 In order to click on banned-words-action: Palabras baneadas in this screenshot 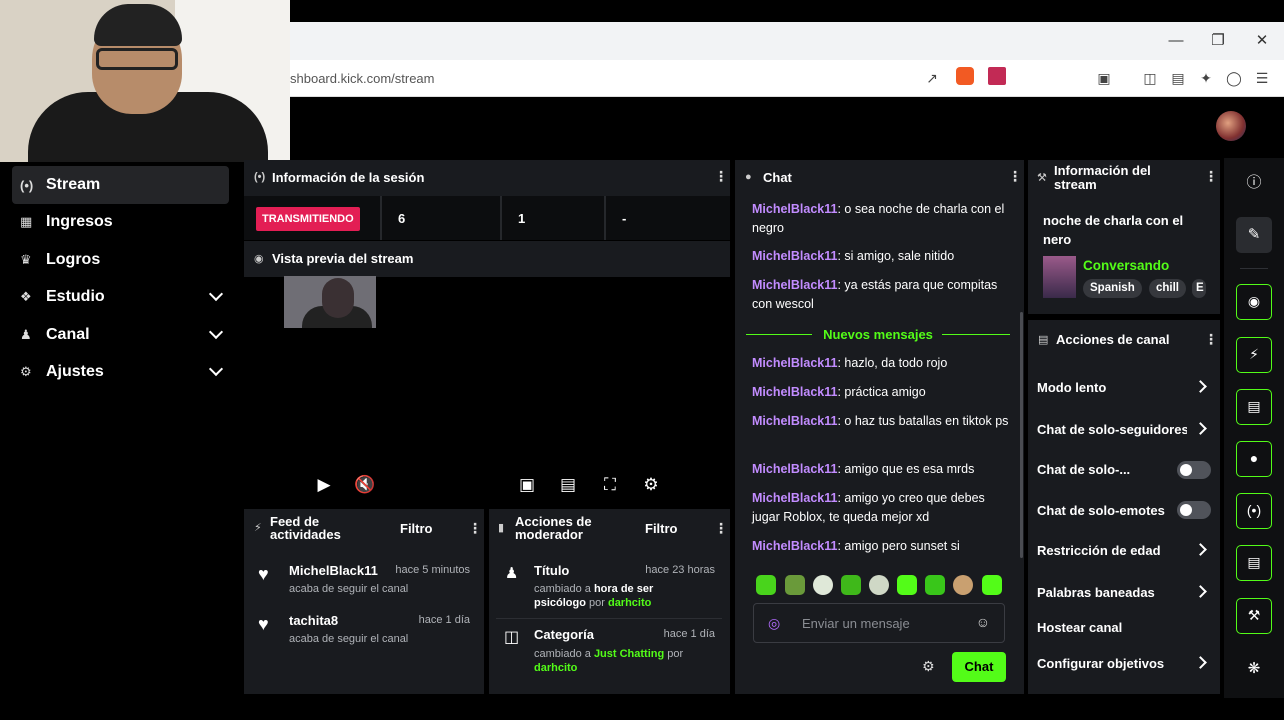, I will do `click(1123, 592)`.